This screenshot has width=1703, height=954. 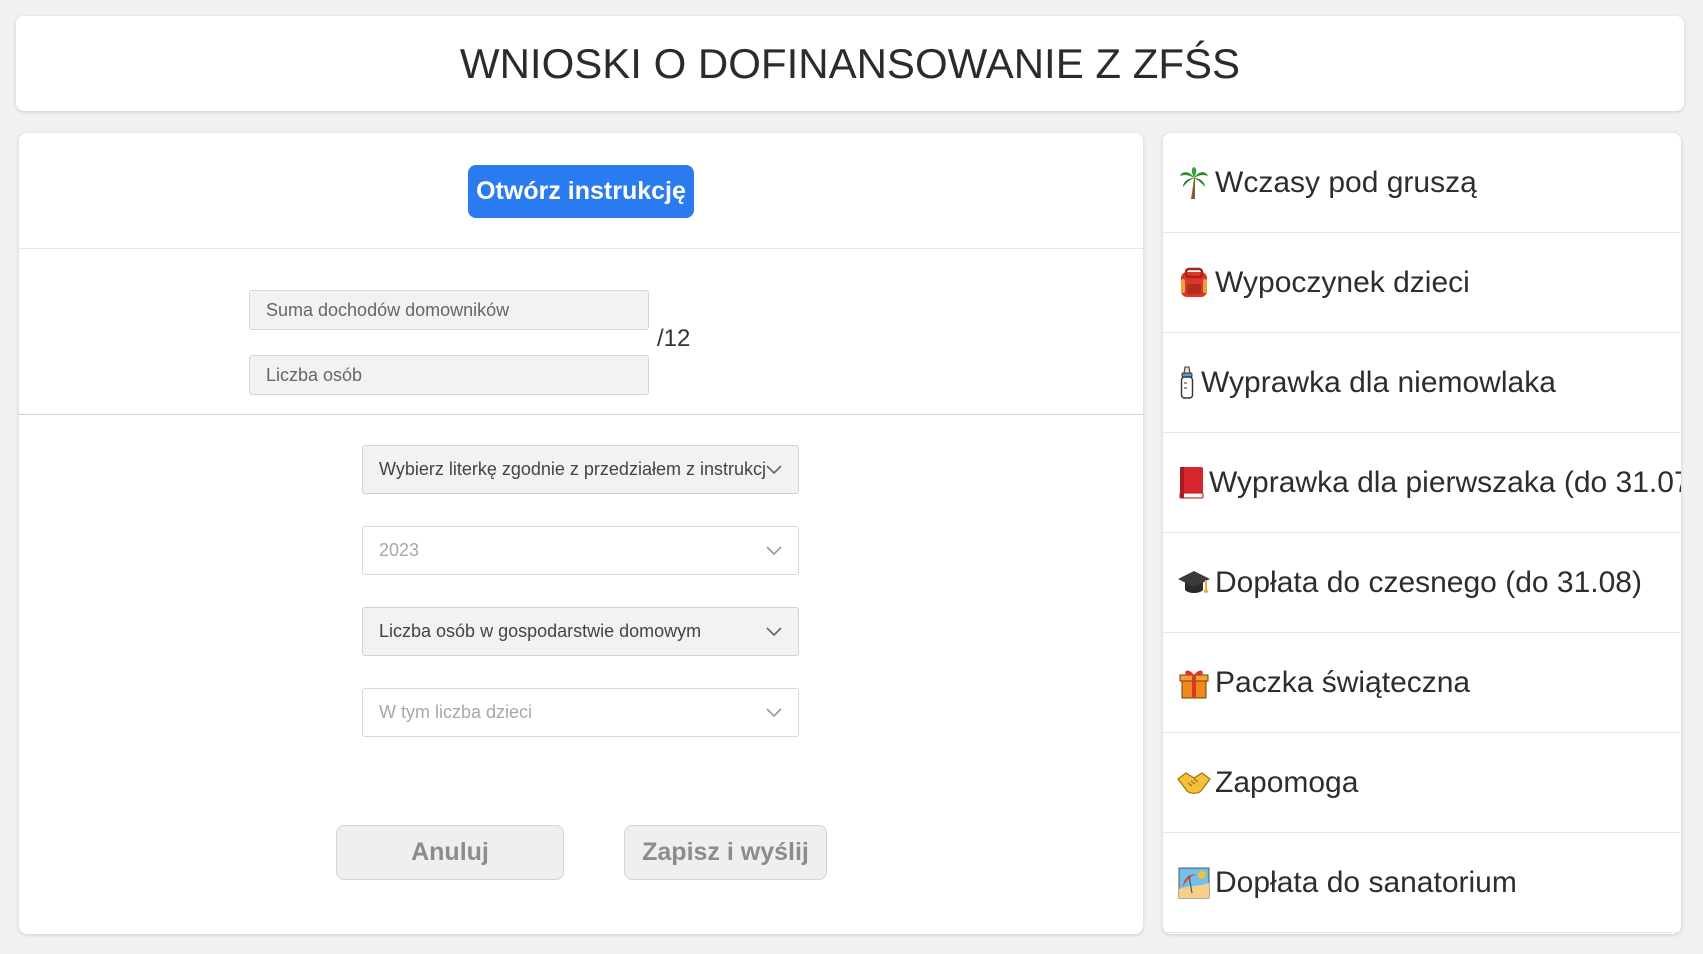 I want to click on backpack-icon, so click(x=1194, y=283).